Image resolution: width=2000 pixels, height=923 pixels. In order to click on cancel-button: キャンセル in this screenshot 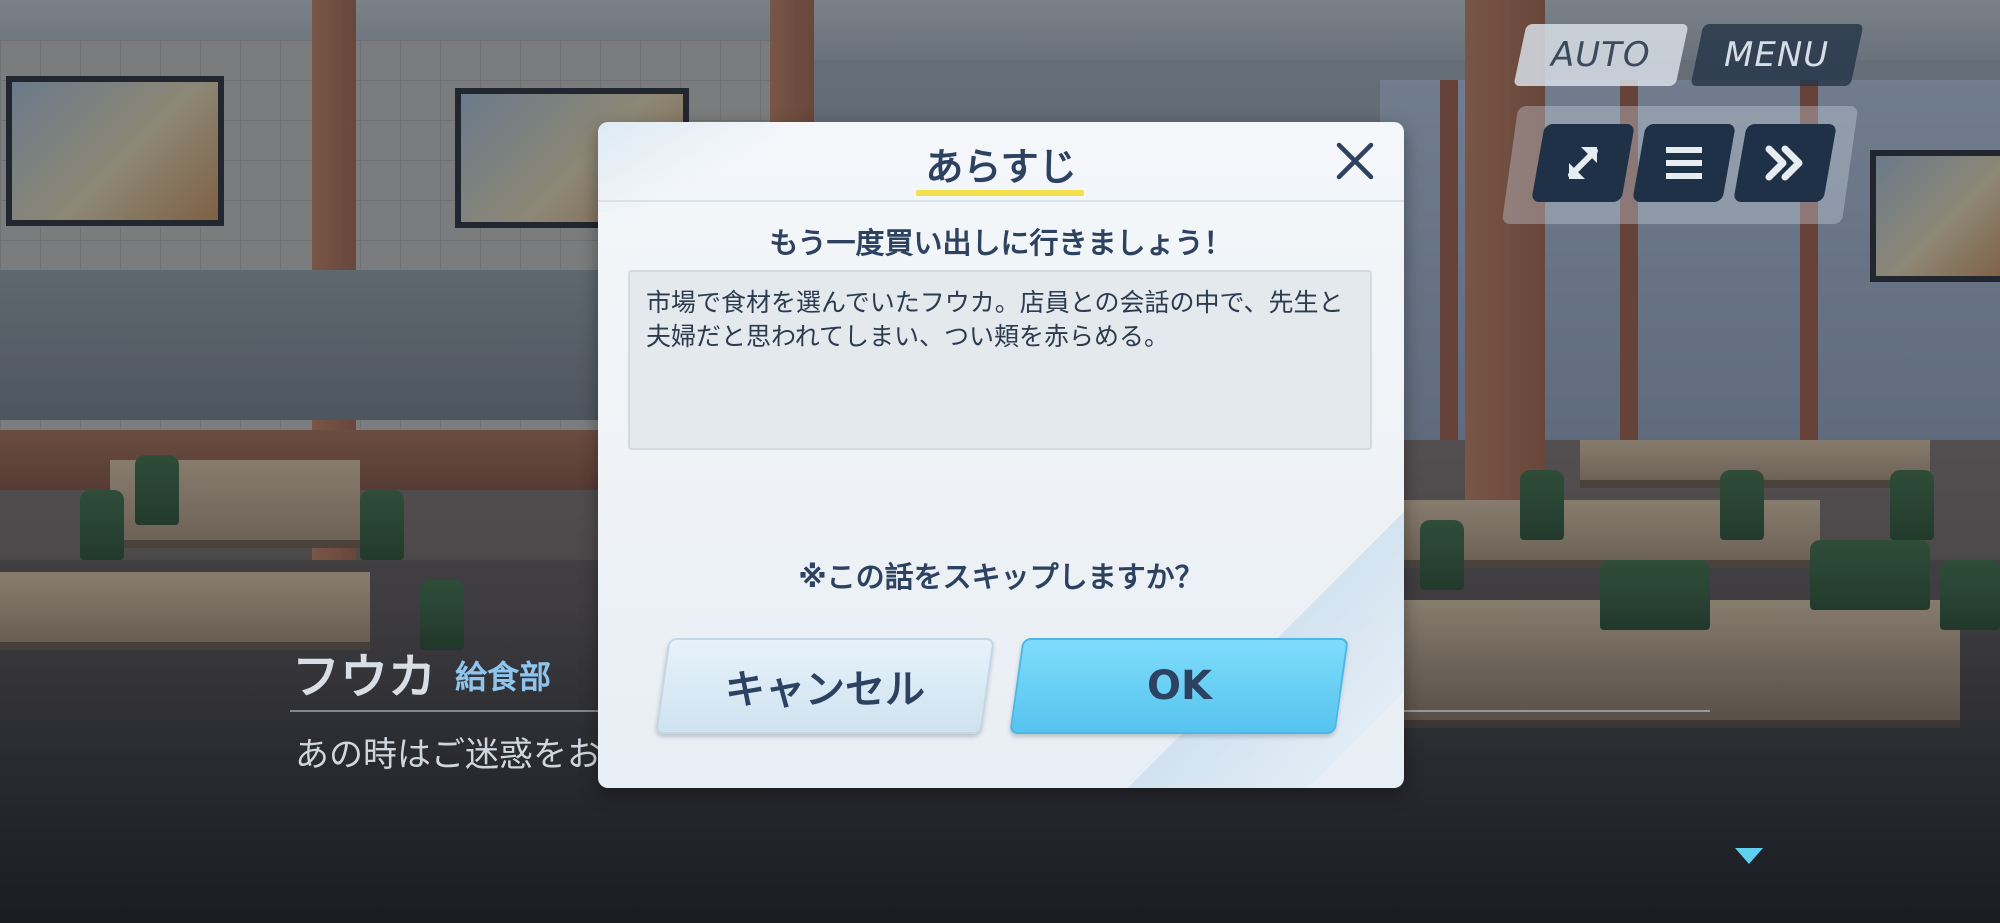, I will do `click(825, 686)`.